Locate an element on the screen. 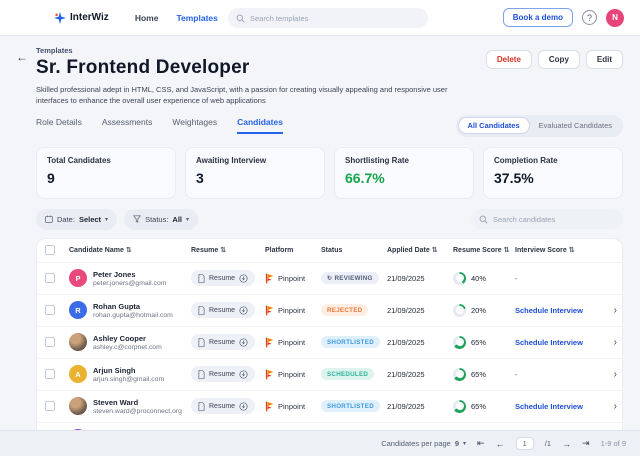 This screenshot has height=456, width=640. tab-weightages: Weightages is located at coordinates (194, 125).